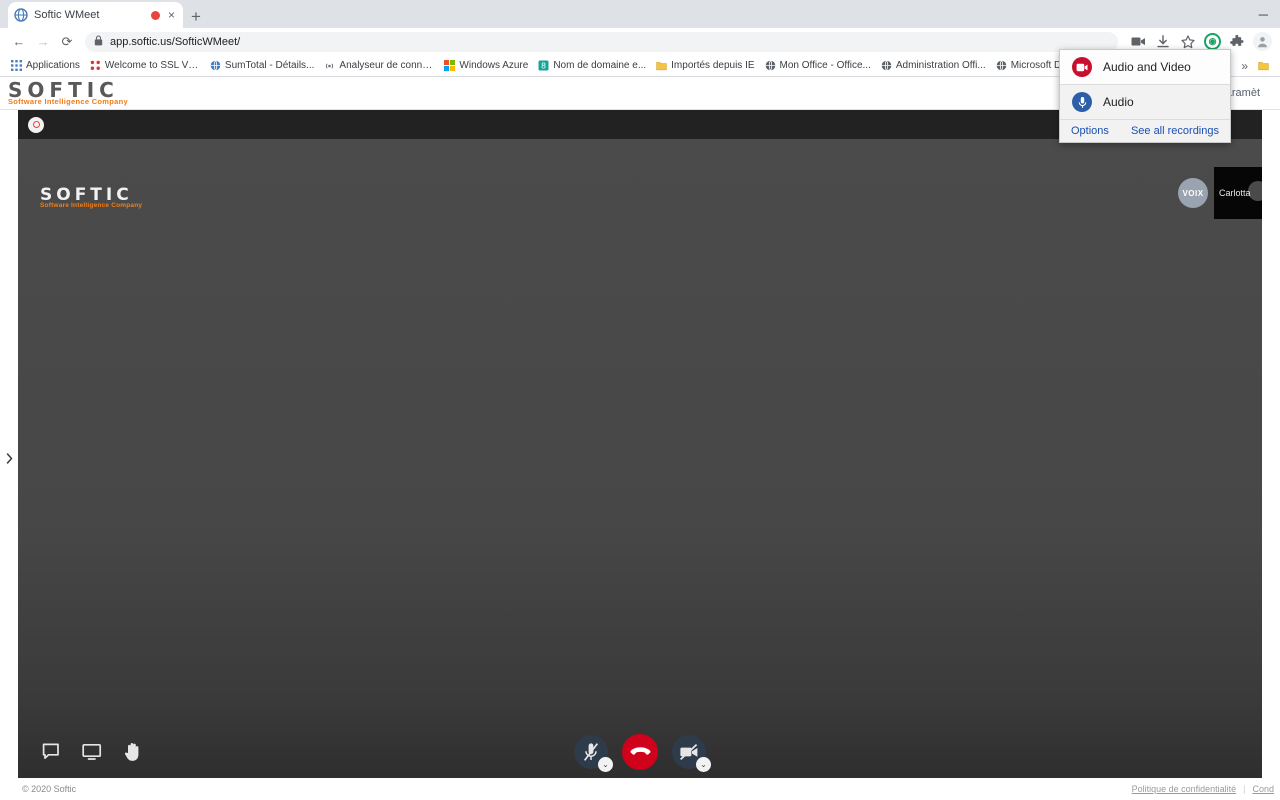 The image size is (1280, 800). Describe the element at coordinates (691, 753) in the screenshot. I see `camera-off-button: ⌄` at that location.